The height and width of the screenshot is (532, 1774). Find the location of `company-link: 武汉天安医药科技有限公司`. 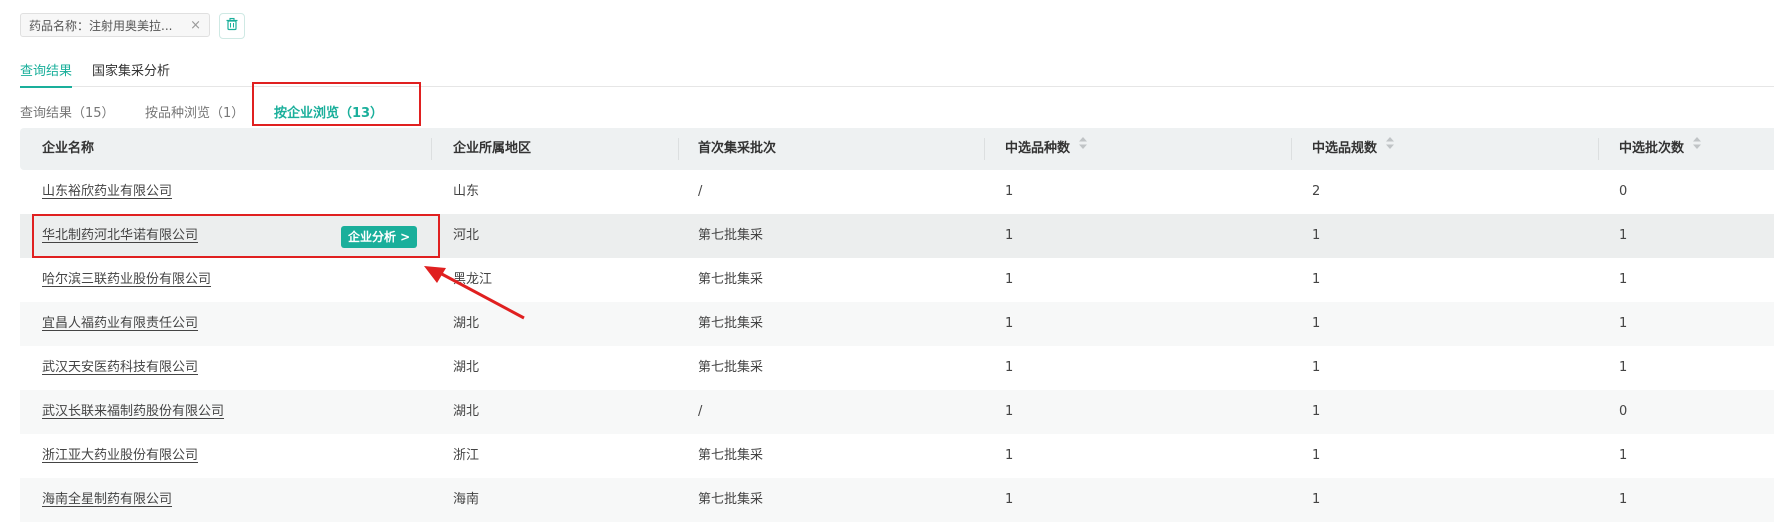

company-link: 武汉天安医药科技有限公司 is located at coordinates (120, 367).